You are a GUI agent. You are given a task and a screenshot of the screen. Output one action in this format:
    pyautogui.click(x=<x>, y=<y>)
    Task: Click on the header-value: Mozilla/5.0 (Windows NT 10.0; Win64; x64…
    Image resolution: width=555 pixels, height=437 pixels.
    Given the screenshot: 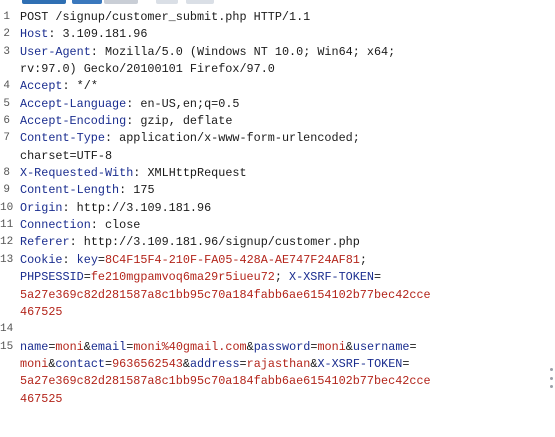 What is the action you would take?
    pyautogui.click(x=250, y=51)
    